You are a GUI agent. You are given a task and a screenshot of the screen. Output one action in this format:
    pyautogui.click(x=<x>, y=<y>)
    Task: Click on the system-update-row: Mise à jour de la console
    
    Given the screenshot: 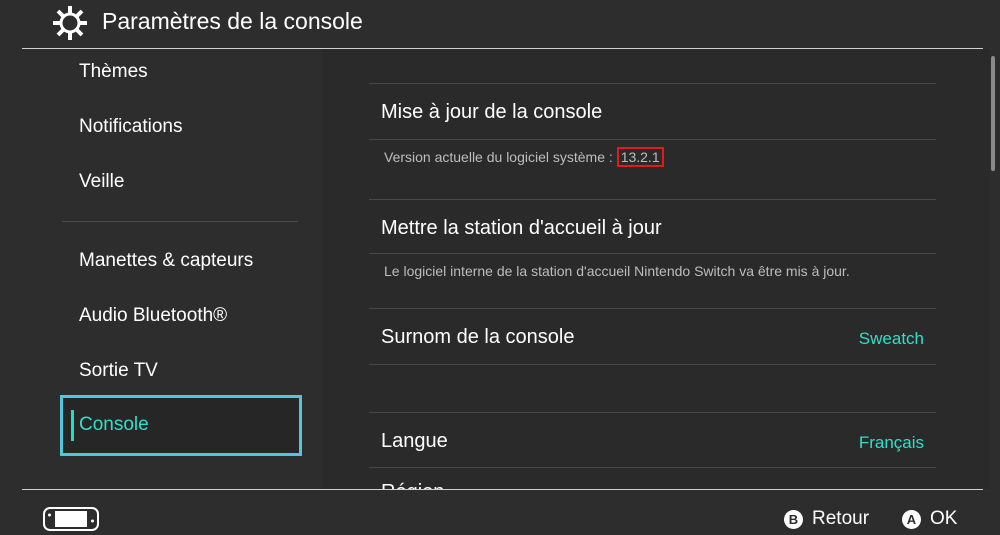 What is the action you would take?
    pyautogui.click(x=491, y=112)
    